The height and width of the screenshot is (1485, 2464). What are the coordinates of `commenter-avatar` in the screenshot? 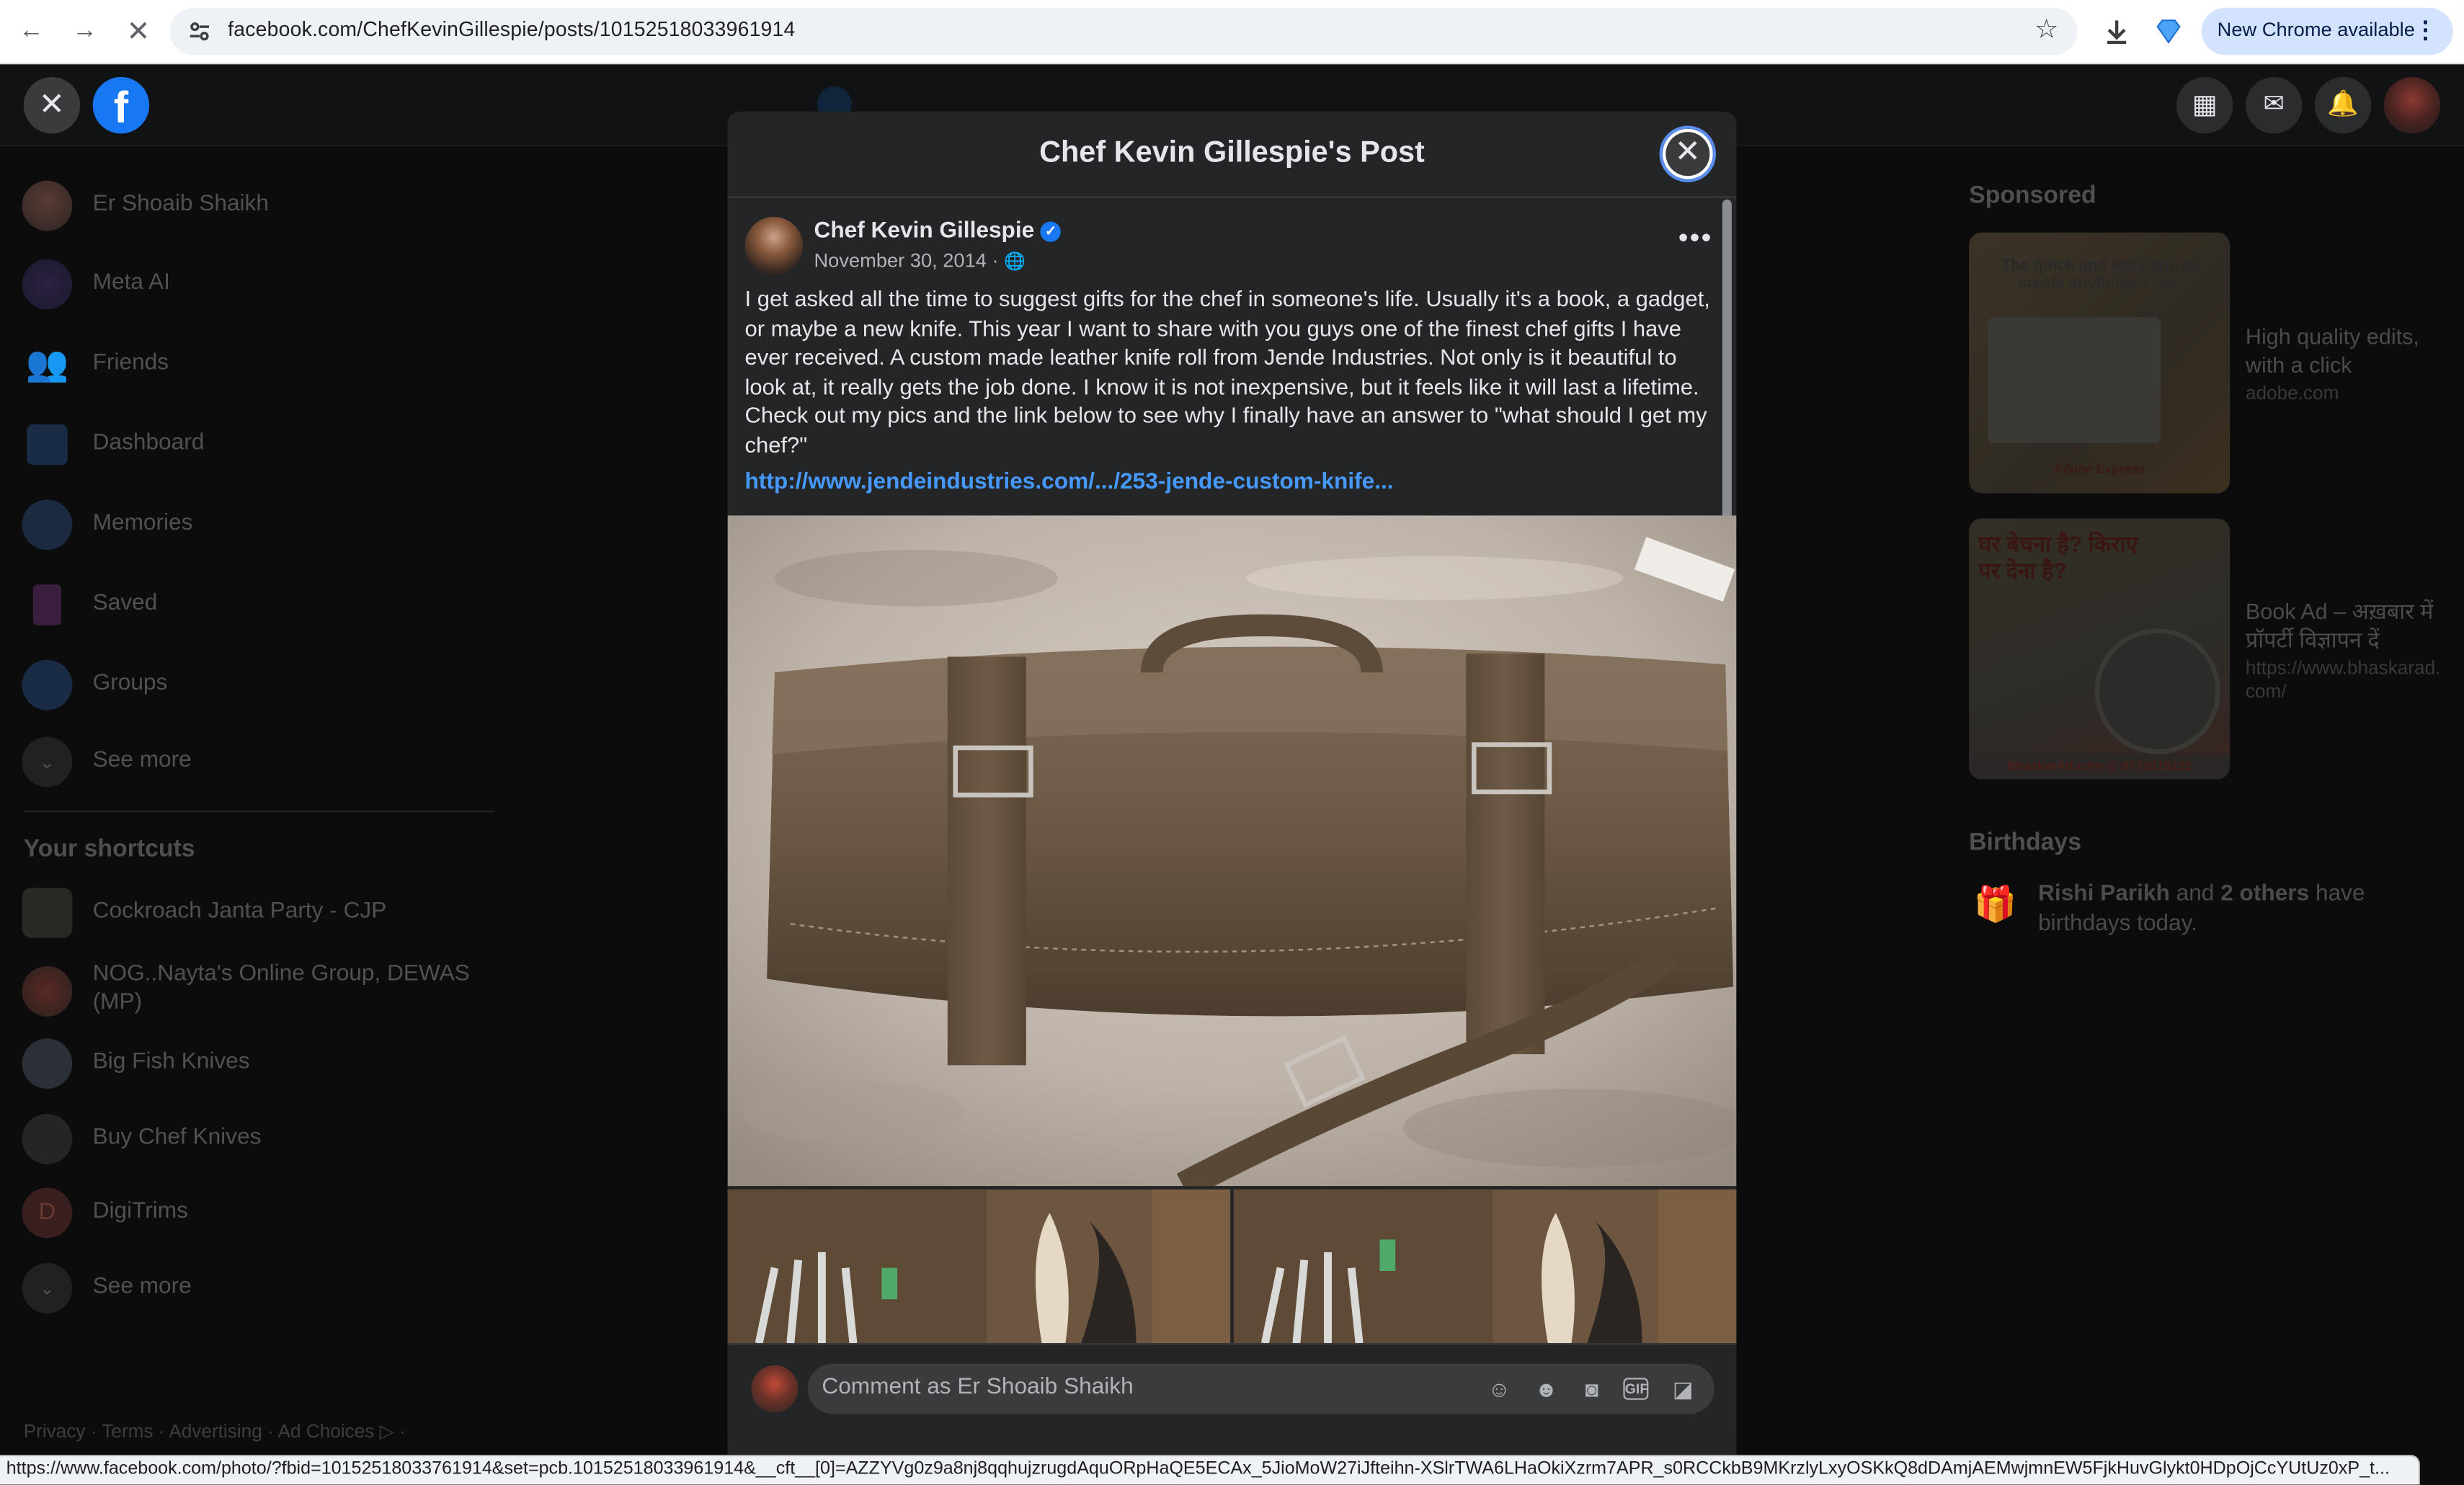 It's located at (775, 1389).